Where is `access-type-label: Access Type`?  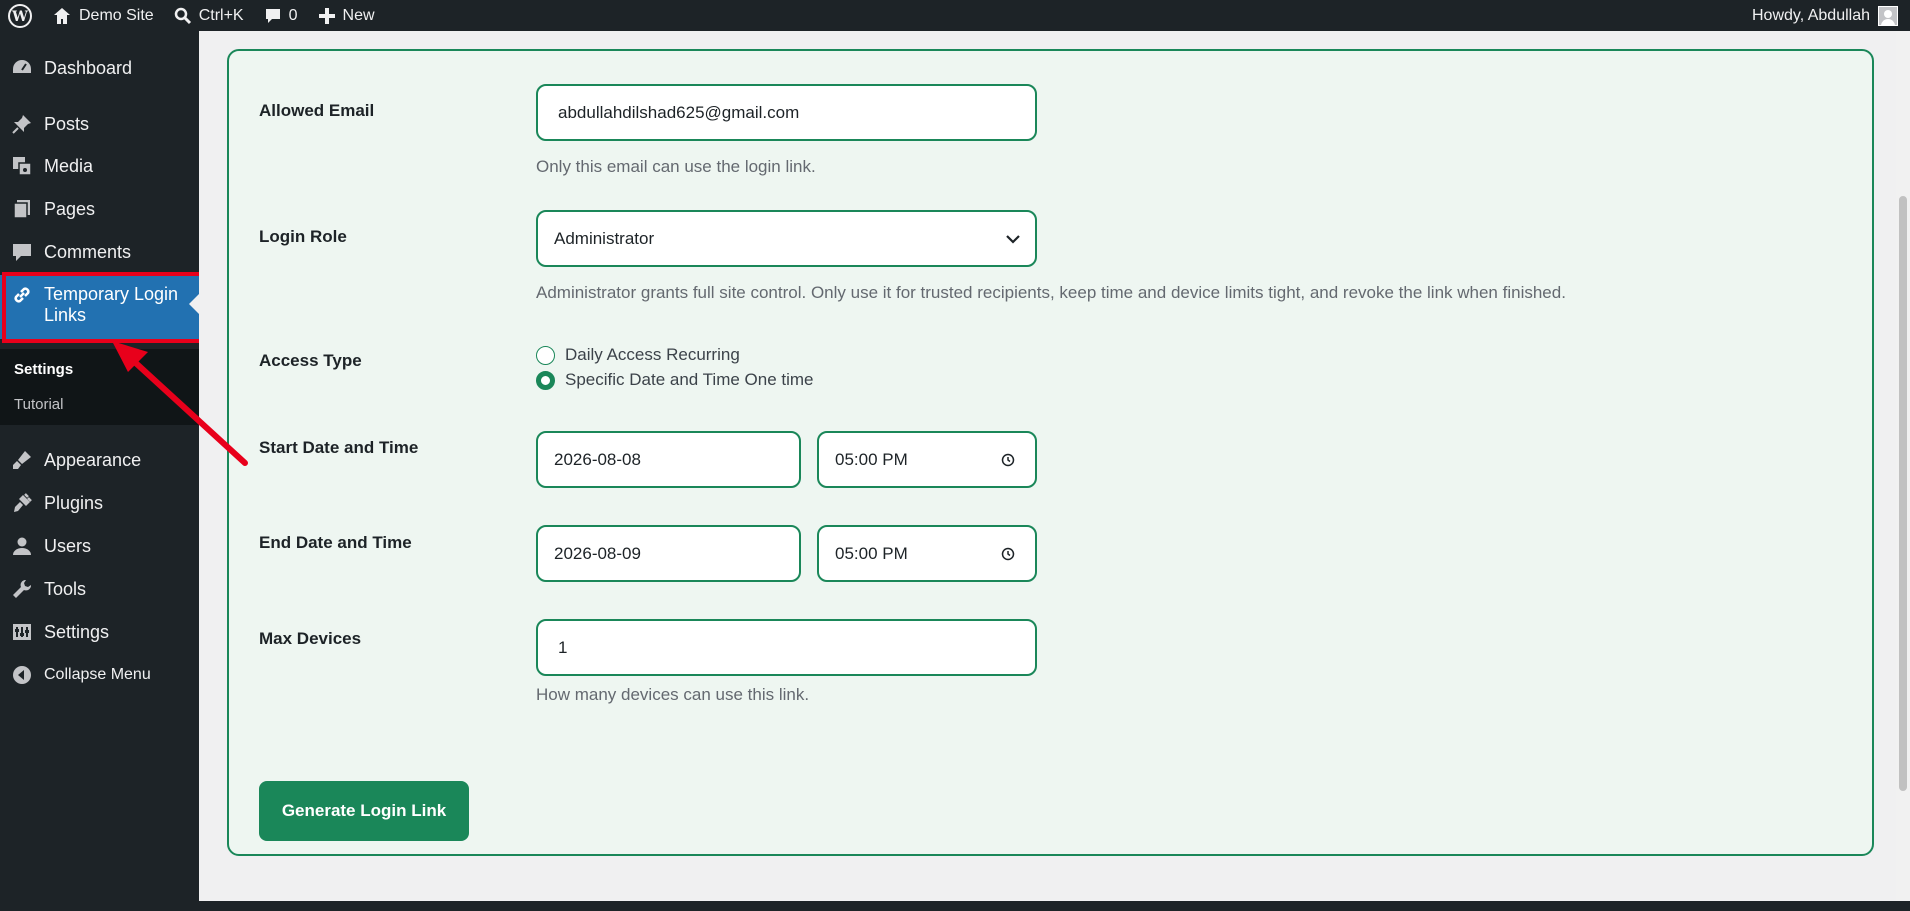 access-type-label: Access Type is located at coordinates (310, 360).